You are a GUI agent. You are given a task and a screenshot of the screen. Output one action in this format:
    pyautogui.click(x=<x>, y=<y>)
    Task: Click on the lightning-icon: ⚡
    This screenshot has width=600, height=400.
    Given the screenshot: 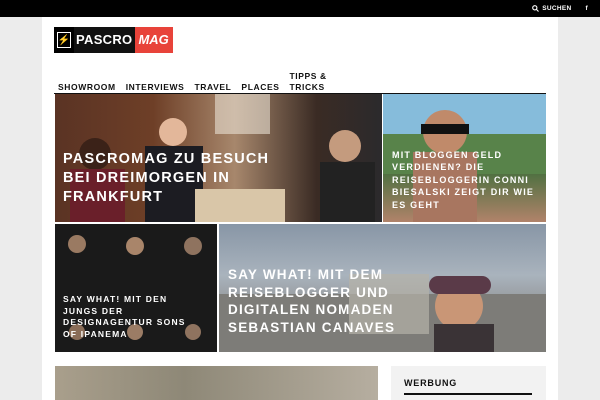 What is the action you would take?
    pyautogui.click(x=64, y=40)
    